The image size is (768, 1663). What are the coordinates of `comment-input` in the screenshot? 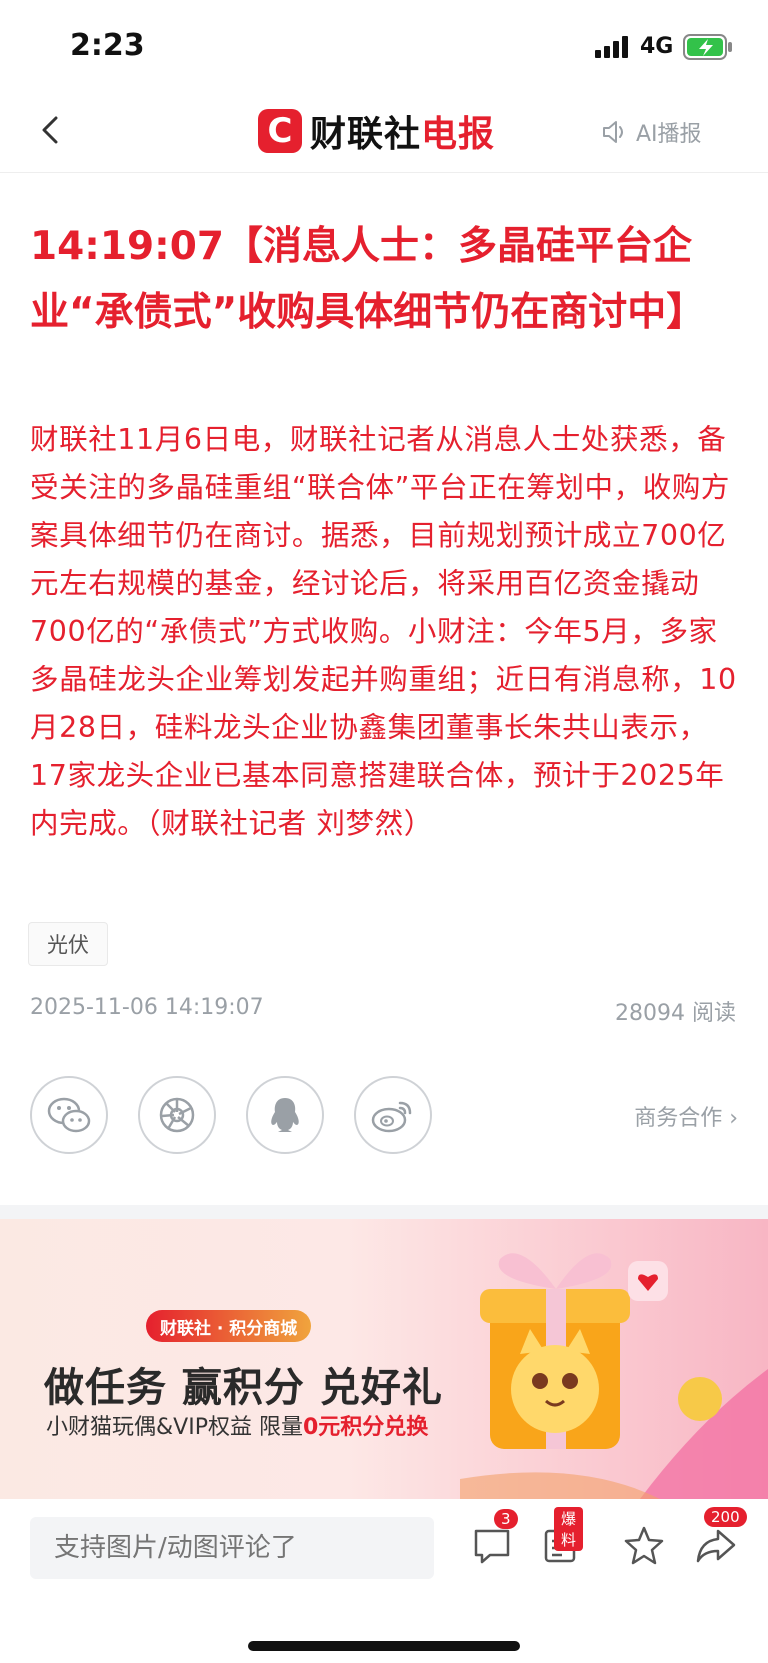 It's located at (232, 1548).